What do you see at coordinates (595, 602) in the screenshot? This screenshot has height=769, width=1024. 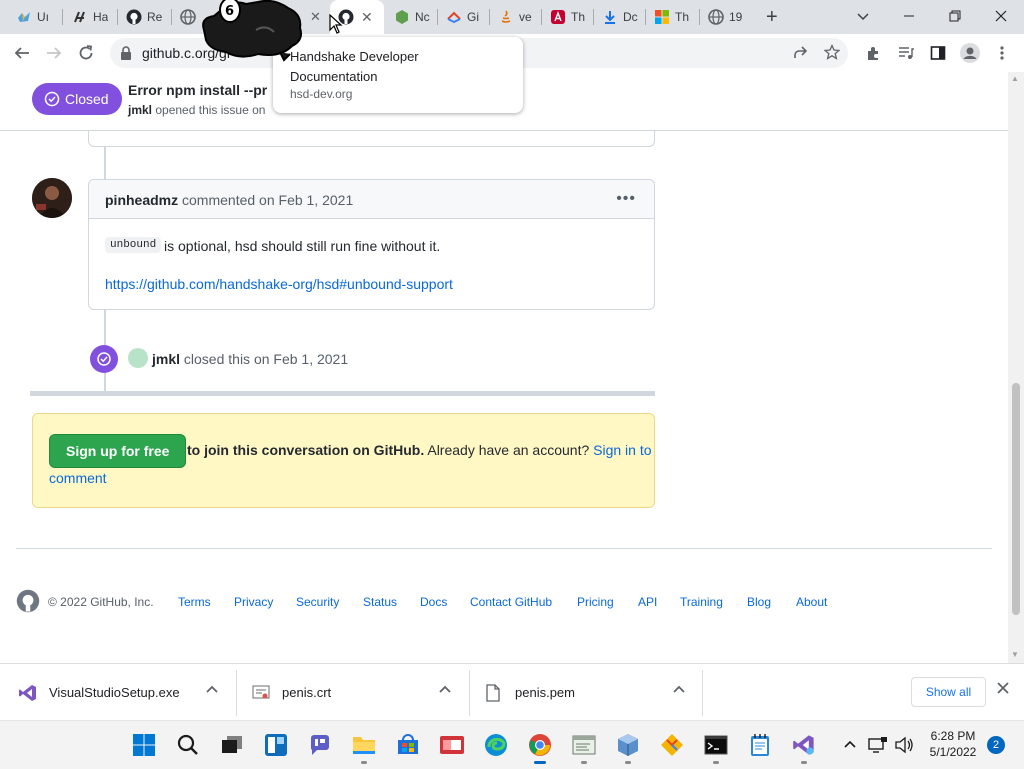 I see `footer-link-pricing: Pricing` at bounding box center [595, 602].